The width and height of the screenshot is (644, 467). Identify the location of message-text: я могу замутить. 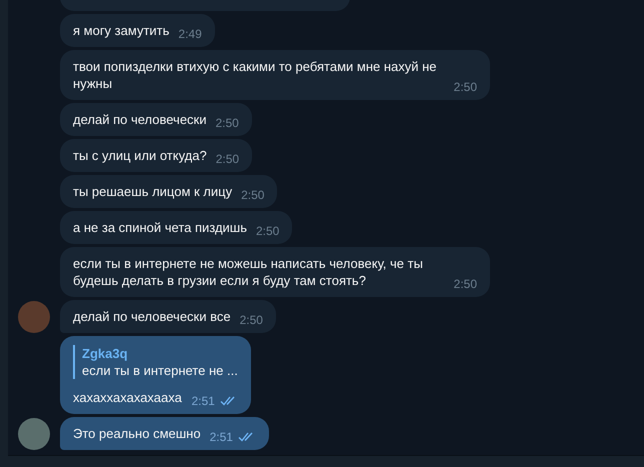
(121, 31).